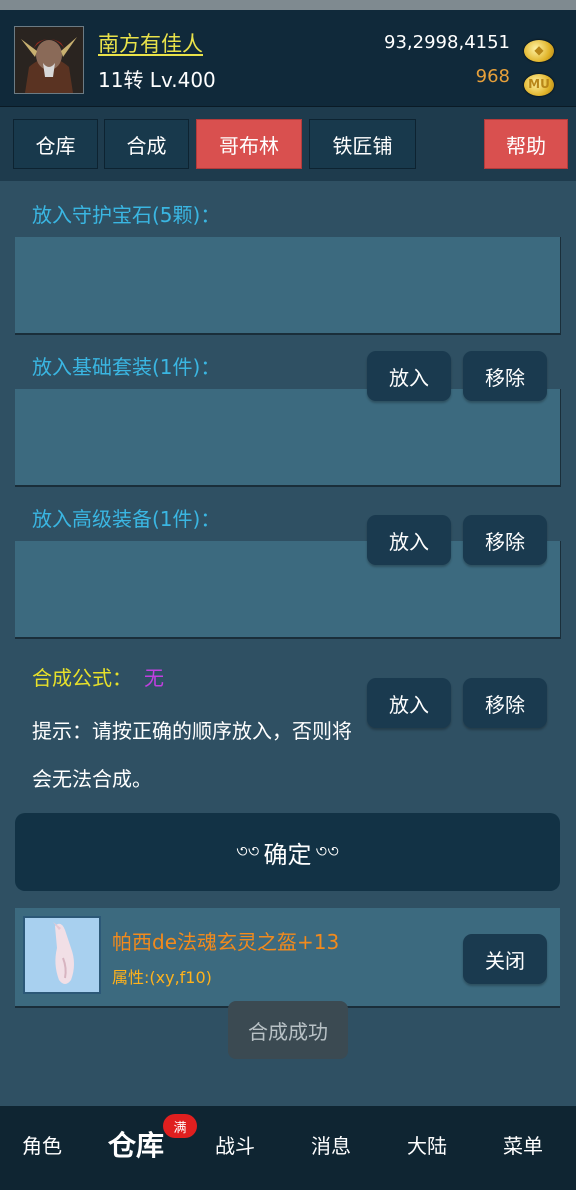  I want to click on formula-value: 无, so click(154, 678).